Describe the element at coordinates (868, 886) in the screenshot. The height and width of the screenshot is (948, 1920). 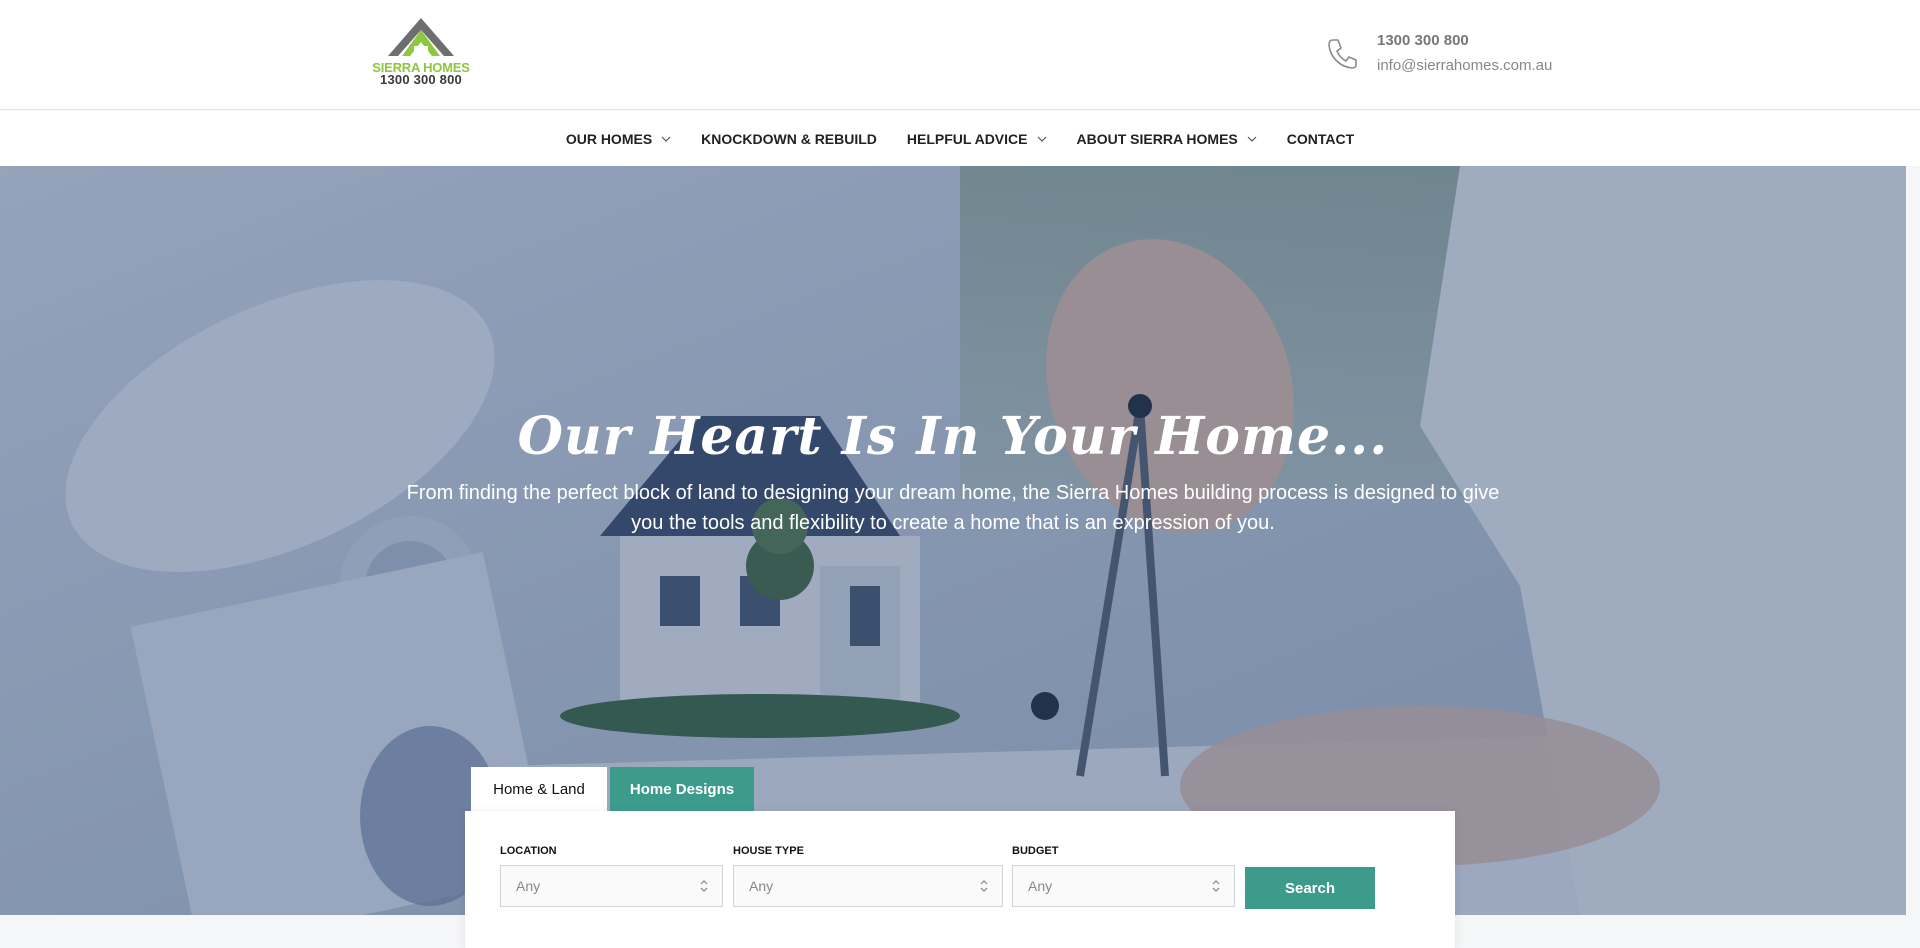
I see `house-type-select: Any` at that location.